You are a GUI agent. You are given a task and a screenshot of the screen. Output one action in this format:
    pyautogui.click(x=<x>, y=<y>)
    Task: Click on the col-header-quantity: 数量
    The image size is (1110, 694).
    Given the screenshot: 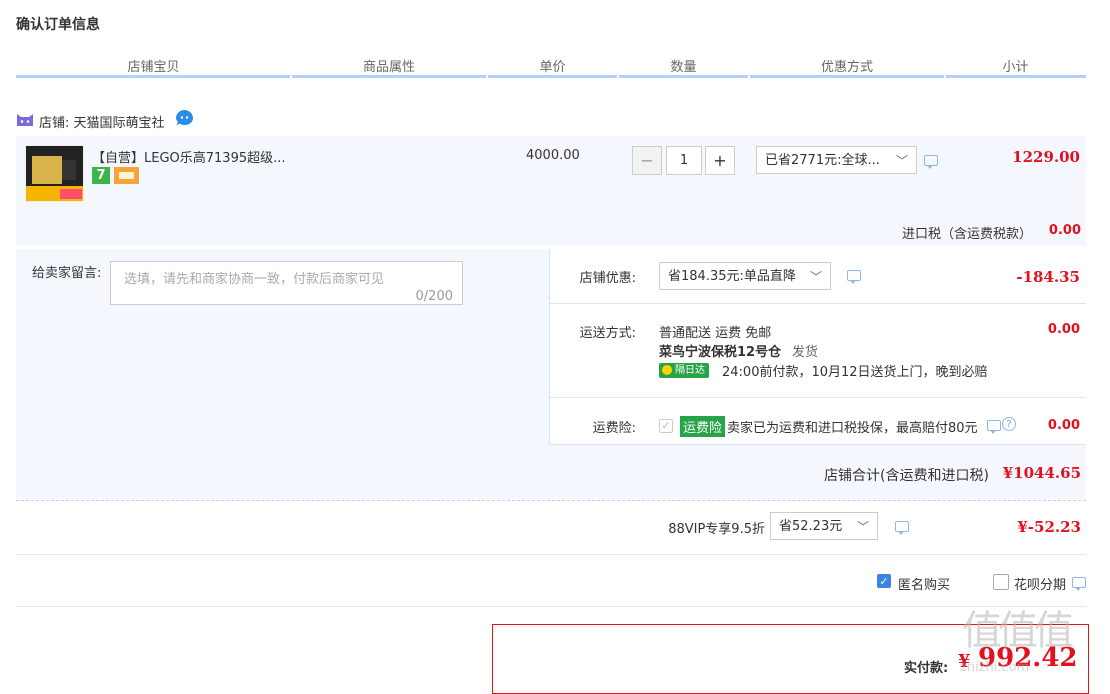 What is the action you would take?
    pyautogui.click(x=683, y=67)
    